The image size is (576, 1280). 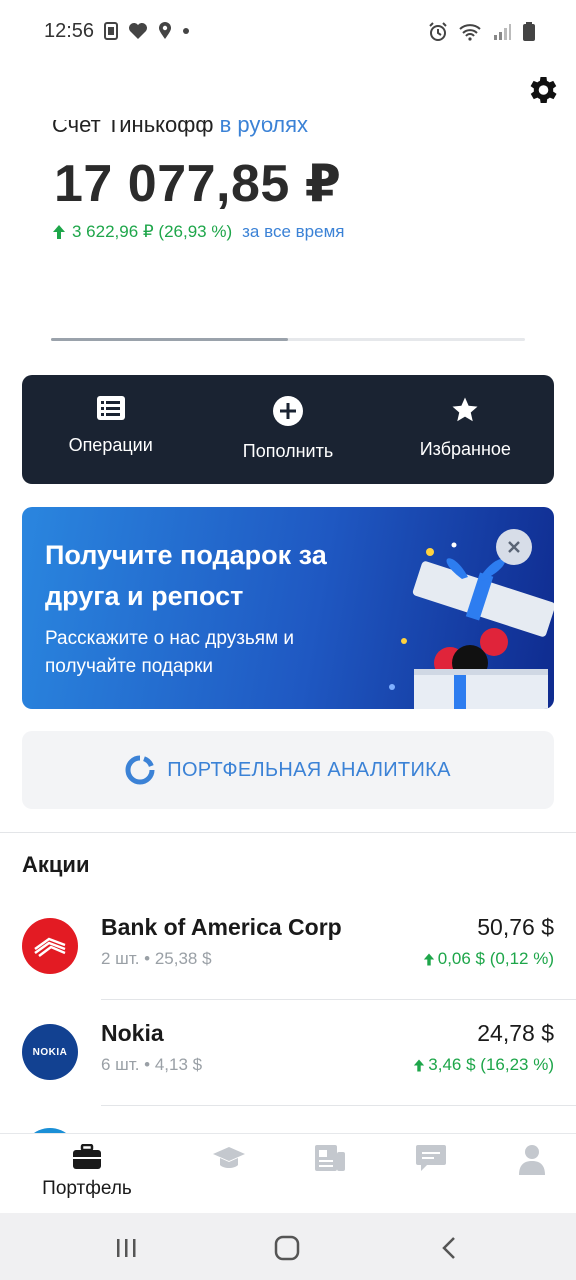 I want to click on system-navigation-bar, so click(x=288, y=1246).